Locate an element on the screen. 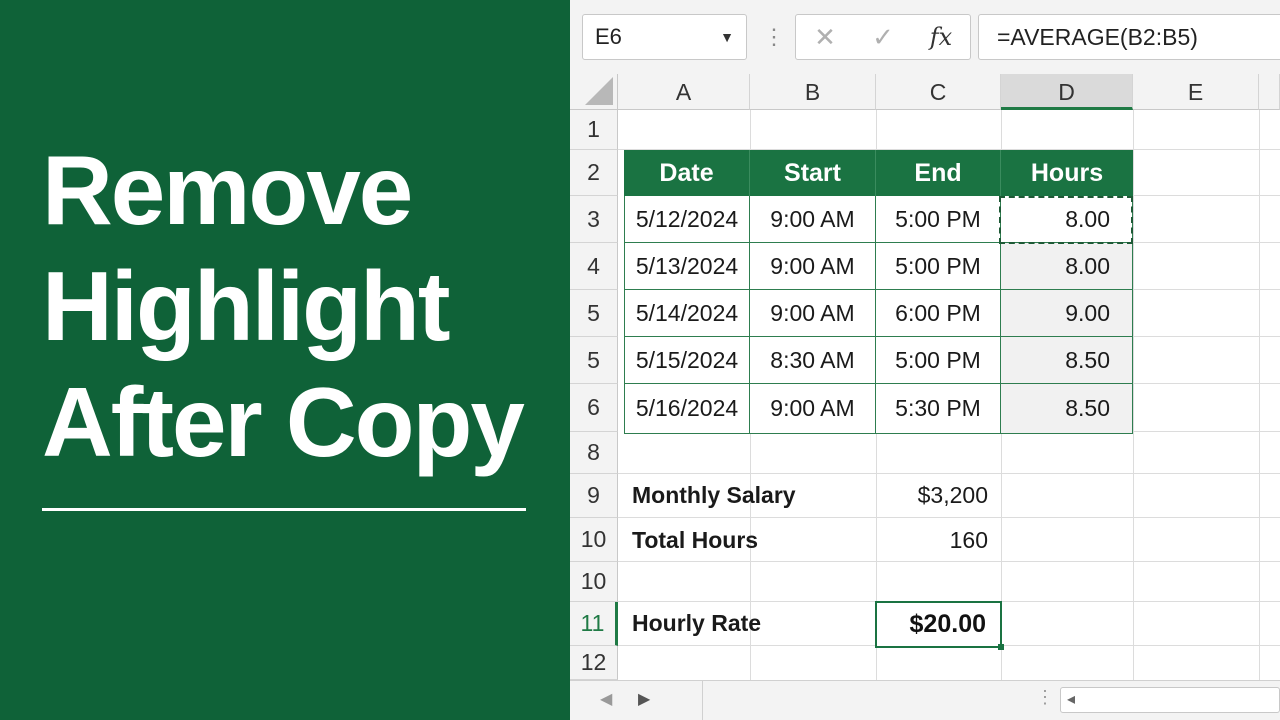 This screenshot has height=720, width=1280. rate-label: Hourly Rate is located at coordinates (697, 623).